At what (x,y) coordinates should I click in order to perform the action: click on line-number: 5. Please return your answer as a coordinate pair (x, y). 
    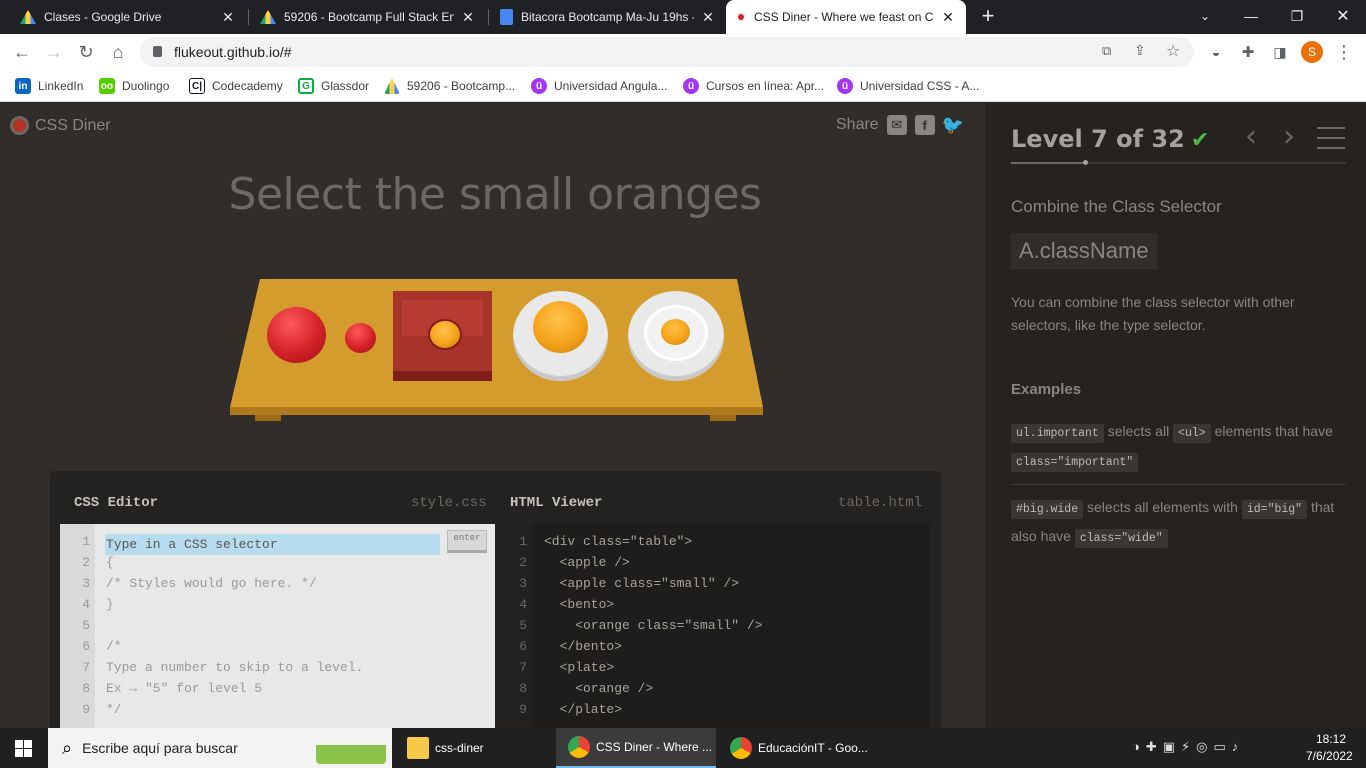
    Looking at the image, I should click on (86, 625).